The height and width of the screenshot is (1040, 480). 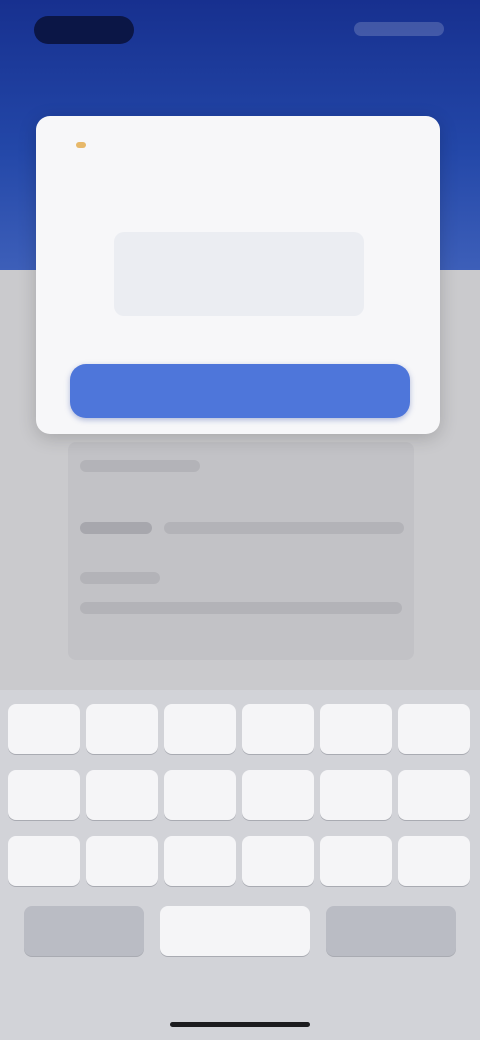 What do you see at coordinates (240, 1024) in the screenshot?
I see `home-indicator` at bounding box center [240, 1024].